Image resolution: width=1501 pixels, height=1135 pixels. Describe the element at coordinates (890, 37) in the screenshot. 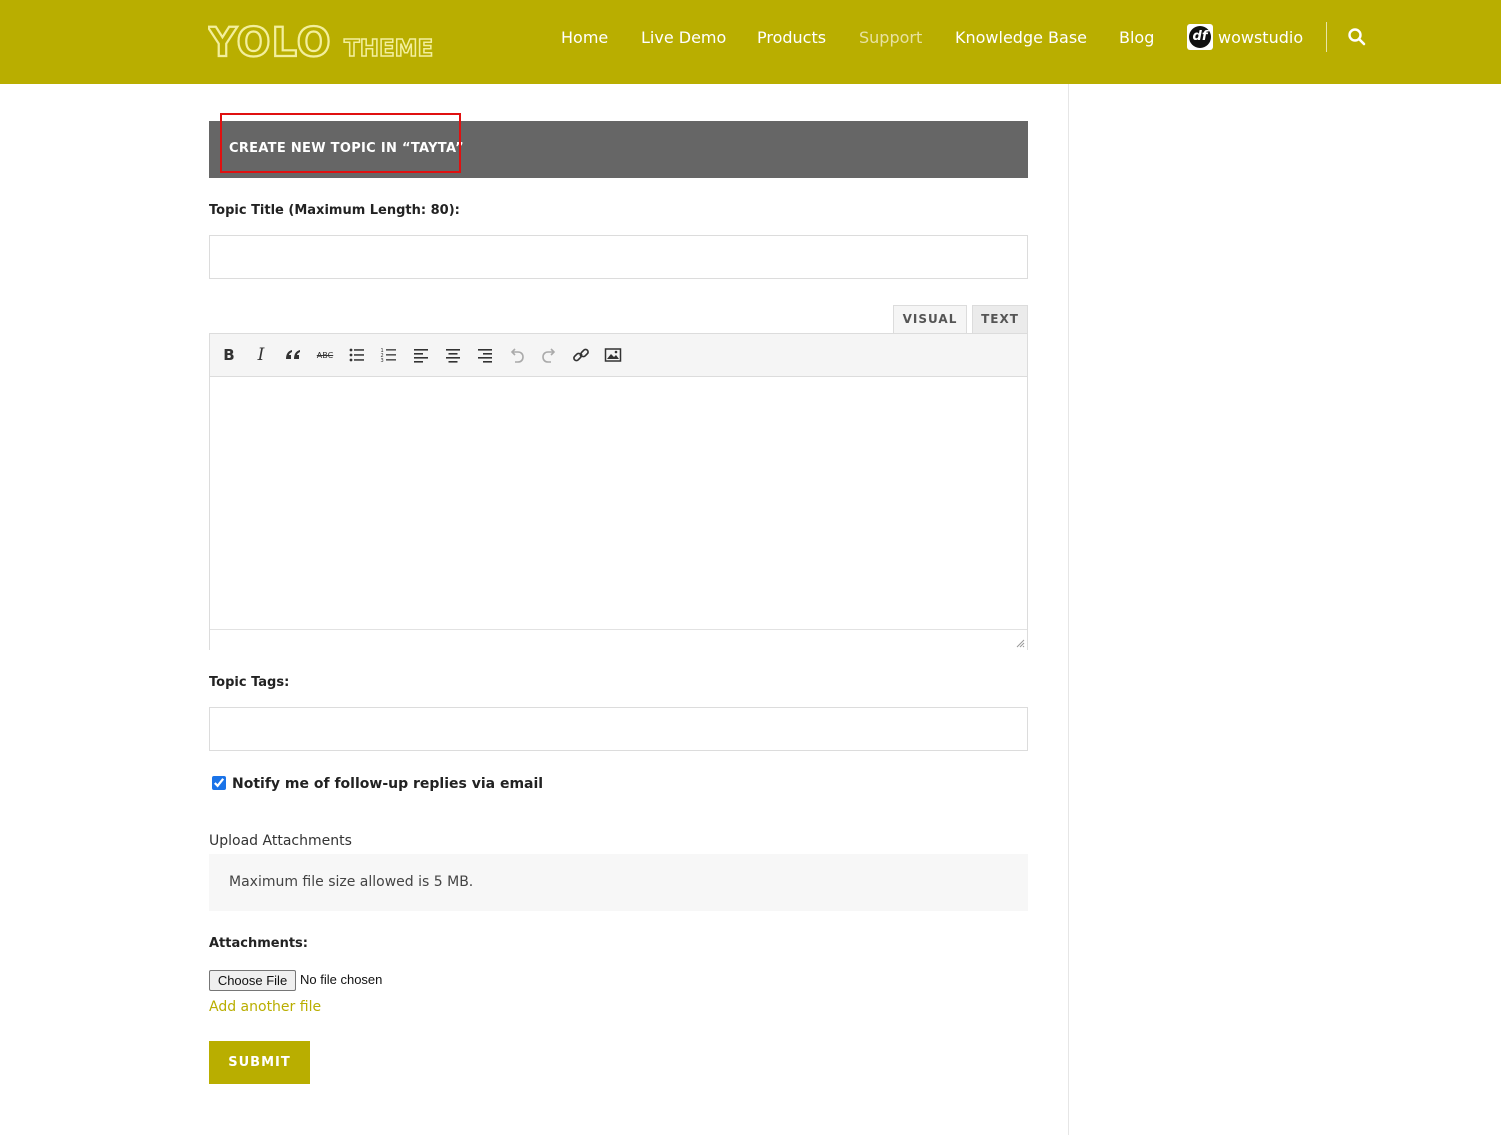

I see `nav-support: Support` at that location.